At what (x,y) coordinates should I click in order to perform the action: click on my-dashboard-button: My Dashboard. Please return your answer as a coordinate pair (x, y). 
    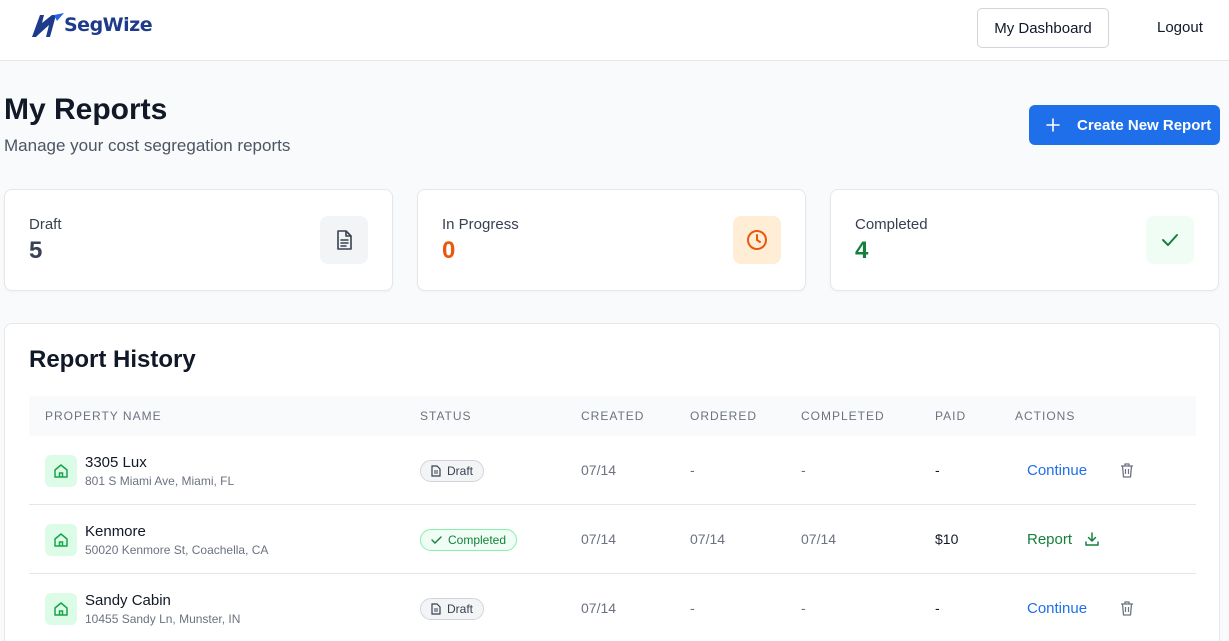
    Looking at the image, I should click on (1043, 28).